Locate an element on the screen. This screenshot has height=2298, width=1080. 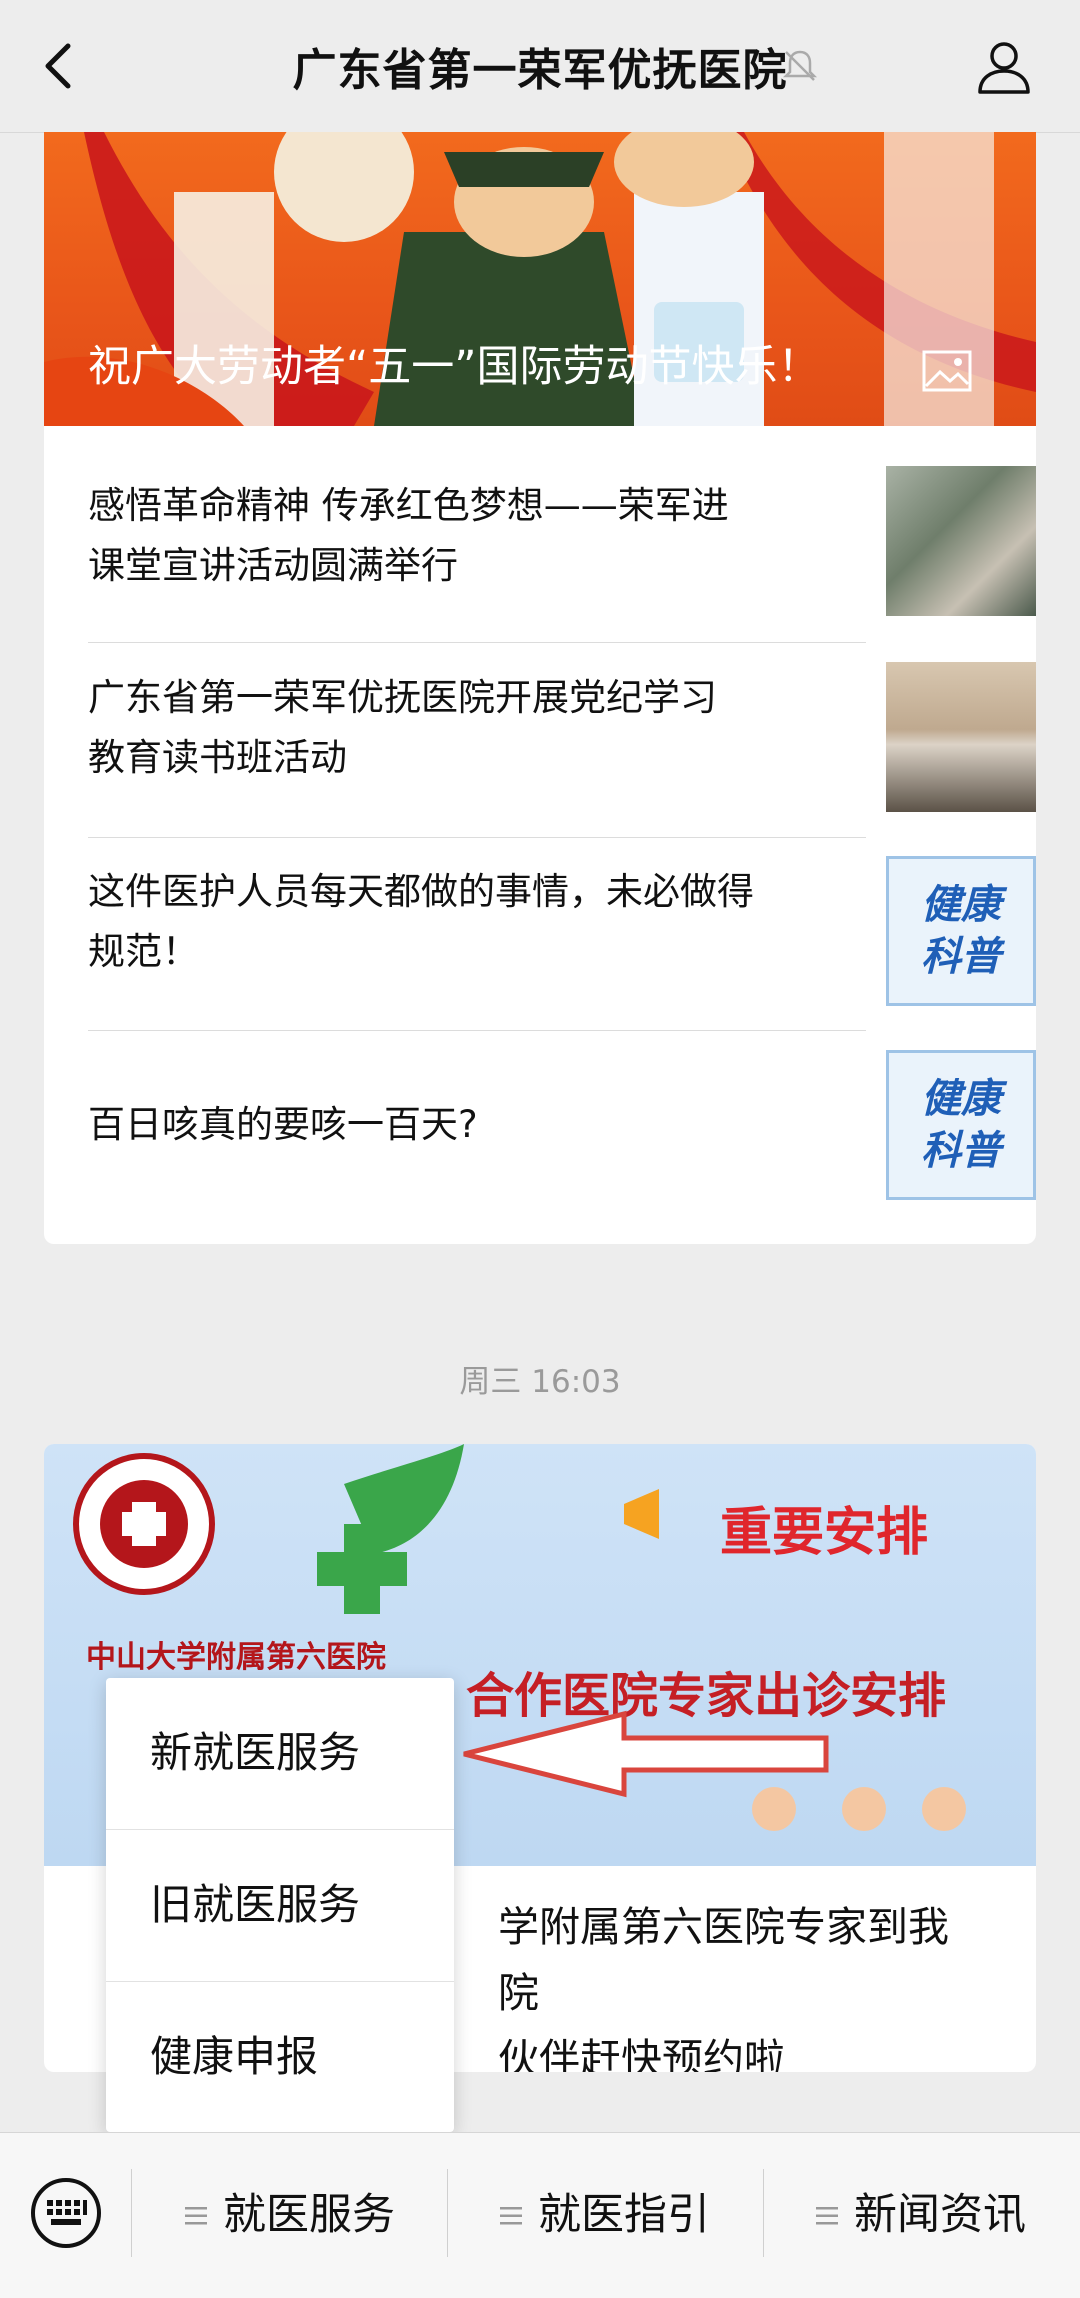
menu-label: 就医服务 is located at coordinates (309, 2215).